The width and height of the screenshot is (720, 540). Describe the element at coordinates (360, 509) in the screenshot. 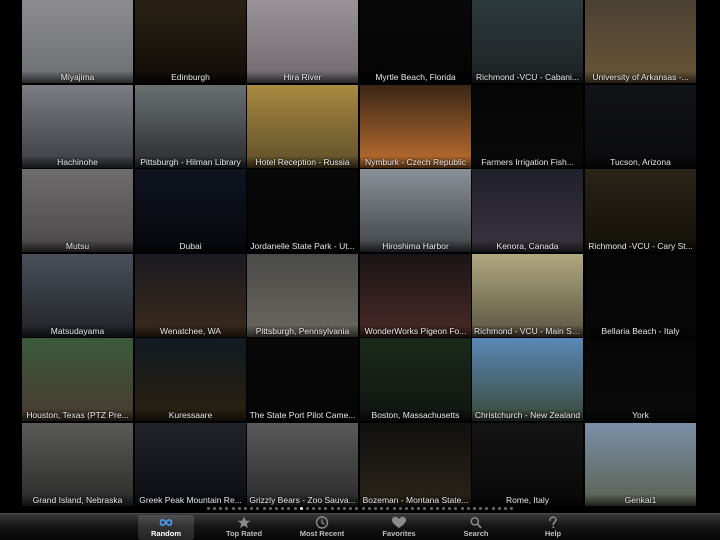

I see `page-indicator` at that location.